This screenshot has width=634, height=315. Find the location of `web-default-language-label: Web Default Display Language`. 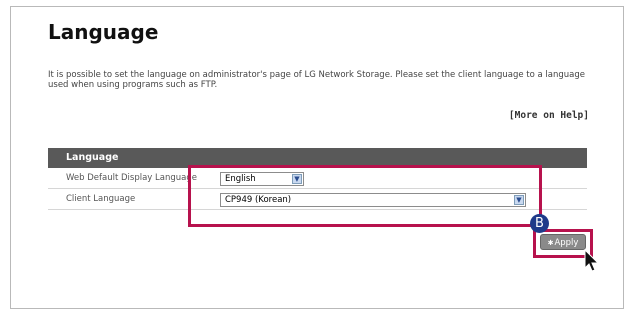

web-default-language-label: Web Default Display Language is located at coordinates (131, 178).